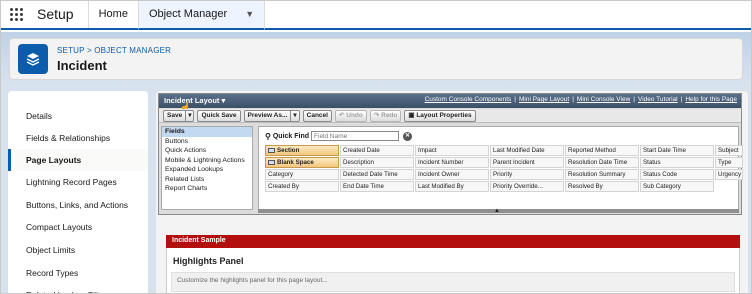 This screenshot has height=294, width=752. Describe the element at coordinates (82, 65) in the screenshot. I see `page-title: Incident` at that location.